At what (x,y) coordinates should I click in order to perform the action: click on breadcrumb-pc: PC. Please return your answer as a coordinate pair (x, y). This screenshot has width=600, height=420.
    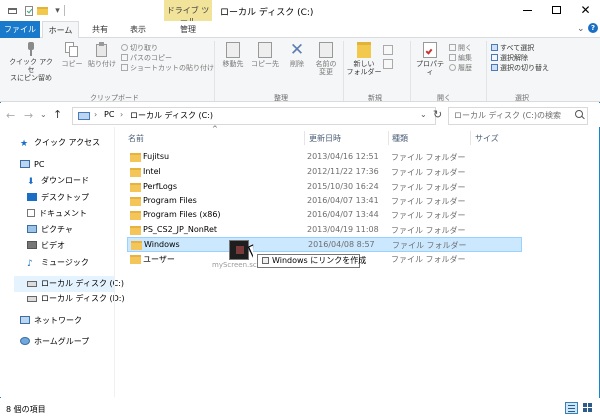
    Looking at the image, I should click on (109, 114).